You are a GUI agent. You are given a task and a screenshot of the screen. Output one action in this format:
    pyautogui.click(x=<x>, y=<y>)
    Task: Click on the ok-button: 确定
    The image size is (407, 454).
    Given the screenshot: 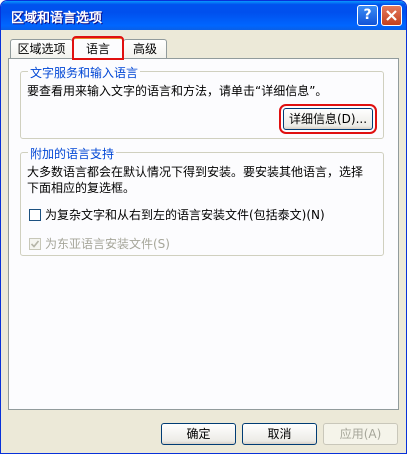 What is the action you would take?
    pyautogui.click(x=198, y=434)
    